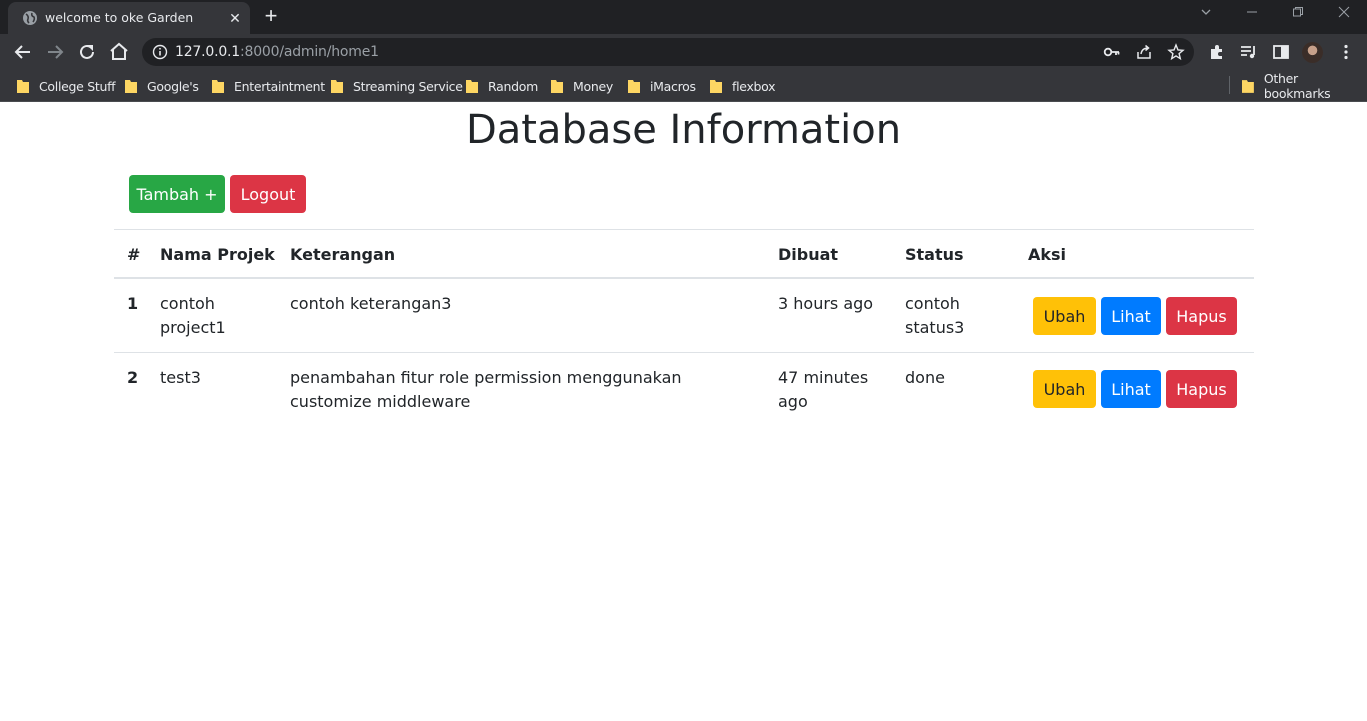 The height and width of the screenshot is (721, 1367). Describe the element at coordinates (1206, 14) in the screenshot. I see `tab-search-icon` at that location.